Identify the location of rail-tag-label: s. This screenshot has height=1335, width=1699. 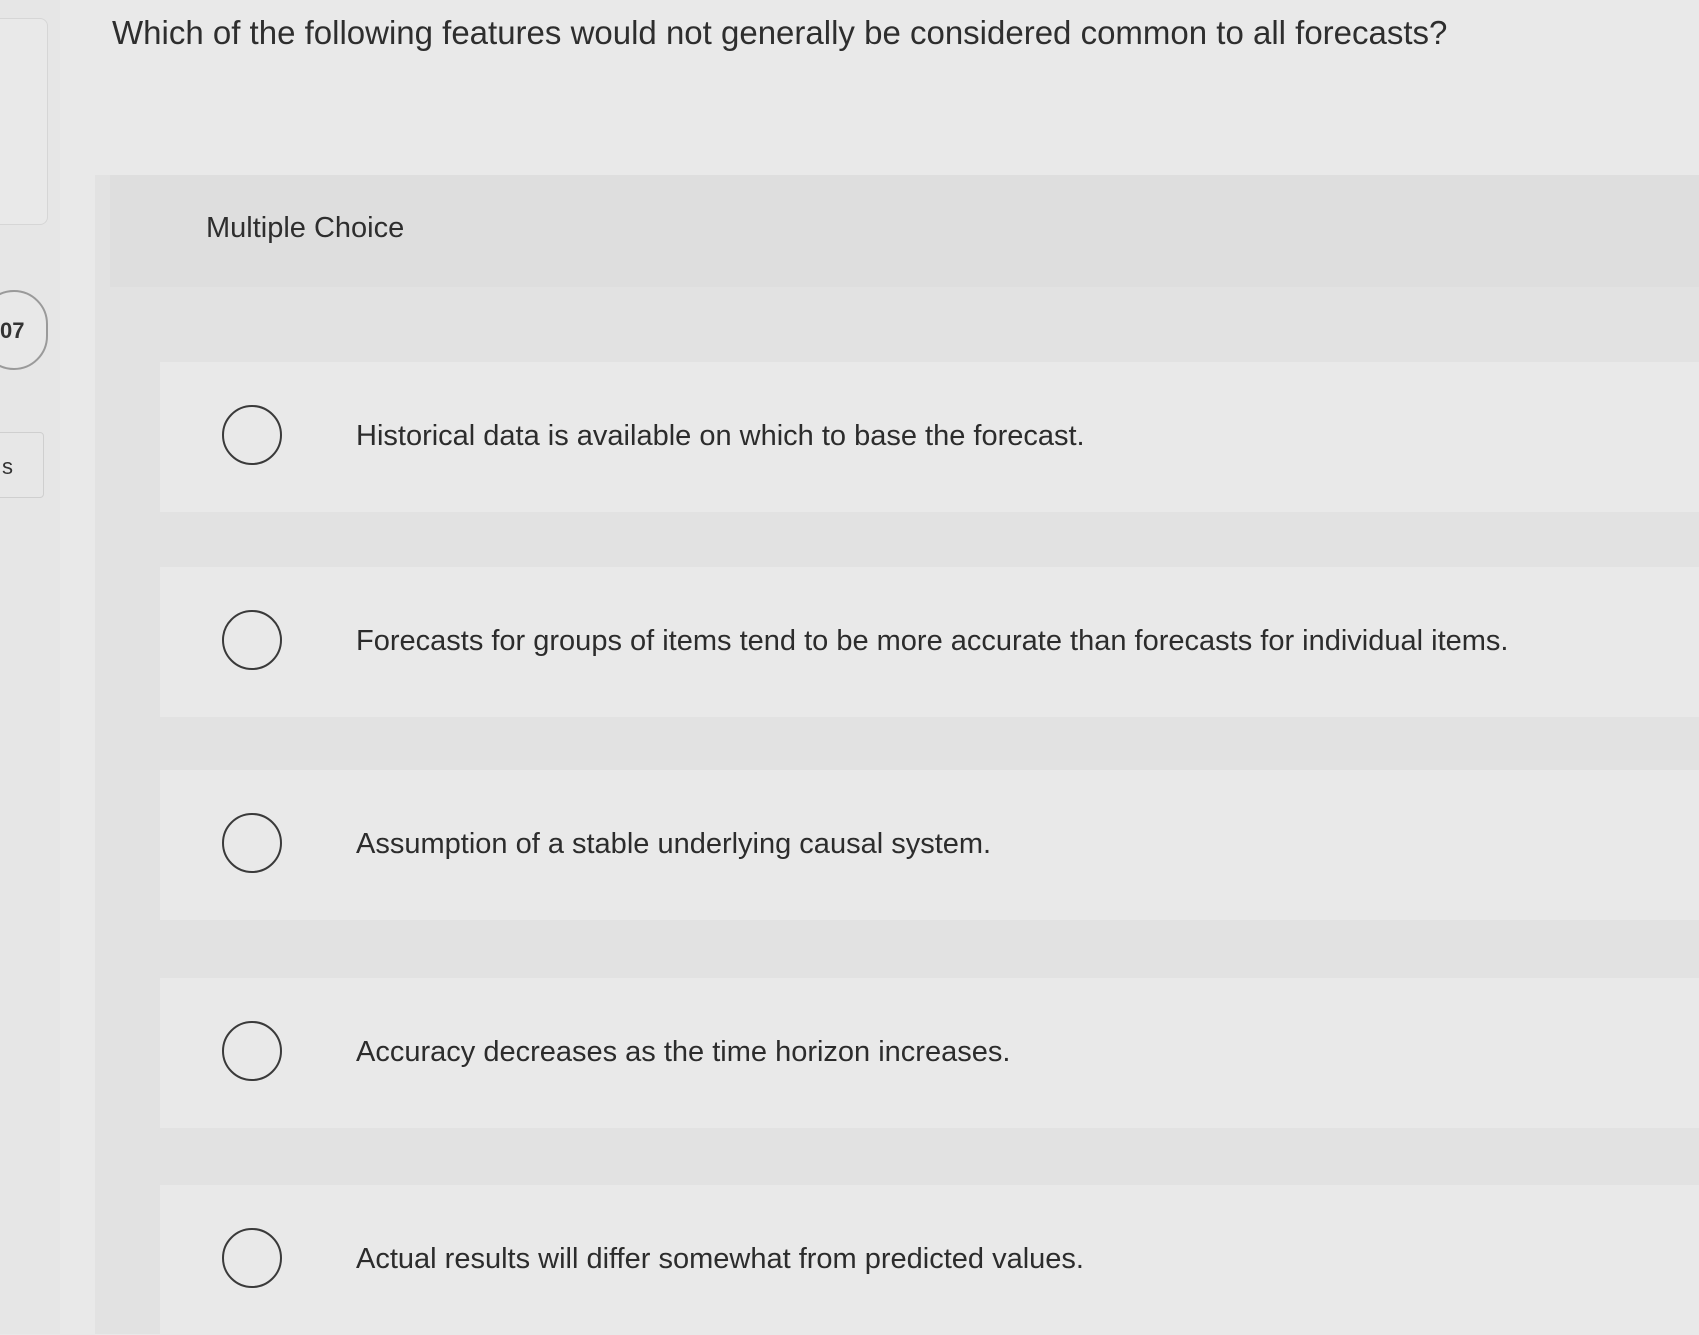
(7, 466).